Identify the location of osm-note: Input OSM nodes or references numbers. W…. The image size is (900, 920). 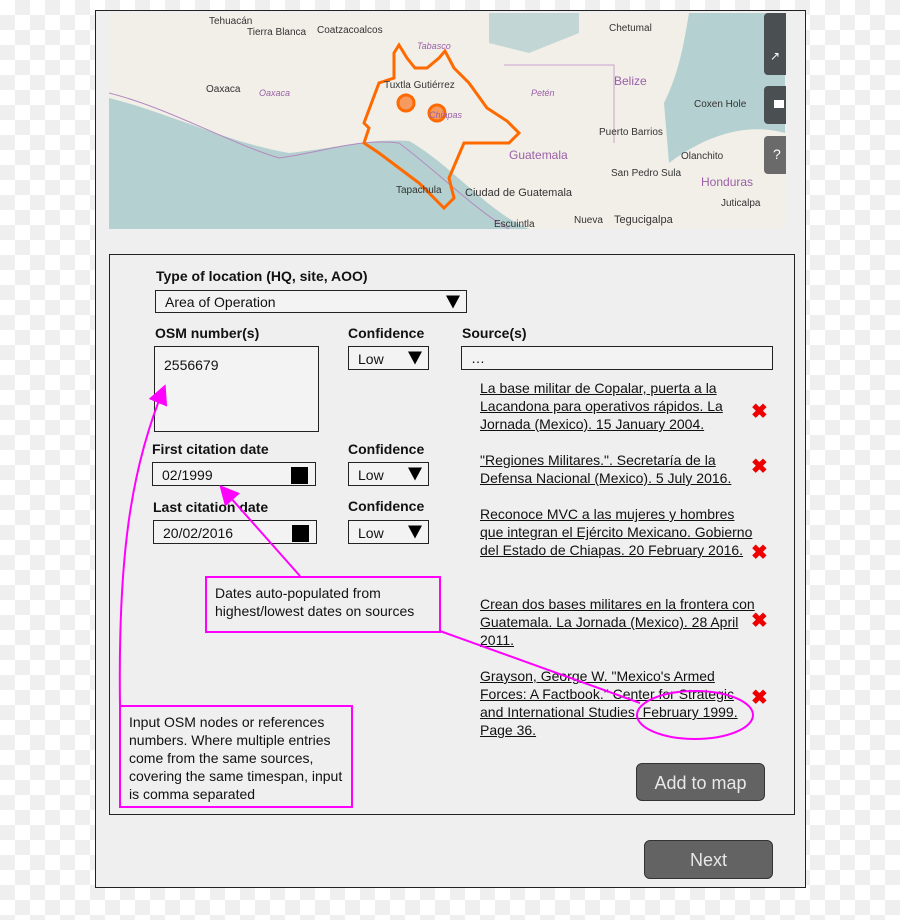
(236, 756).